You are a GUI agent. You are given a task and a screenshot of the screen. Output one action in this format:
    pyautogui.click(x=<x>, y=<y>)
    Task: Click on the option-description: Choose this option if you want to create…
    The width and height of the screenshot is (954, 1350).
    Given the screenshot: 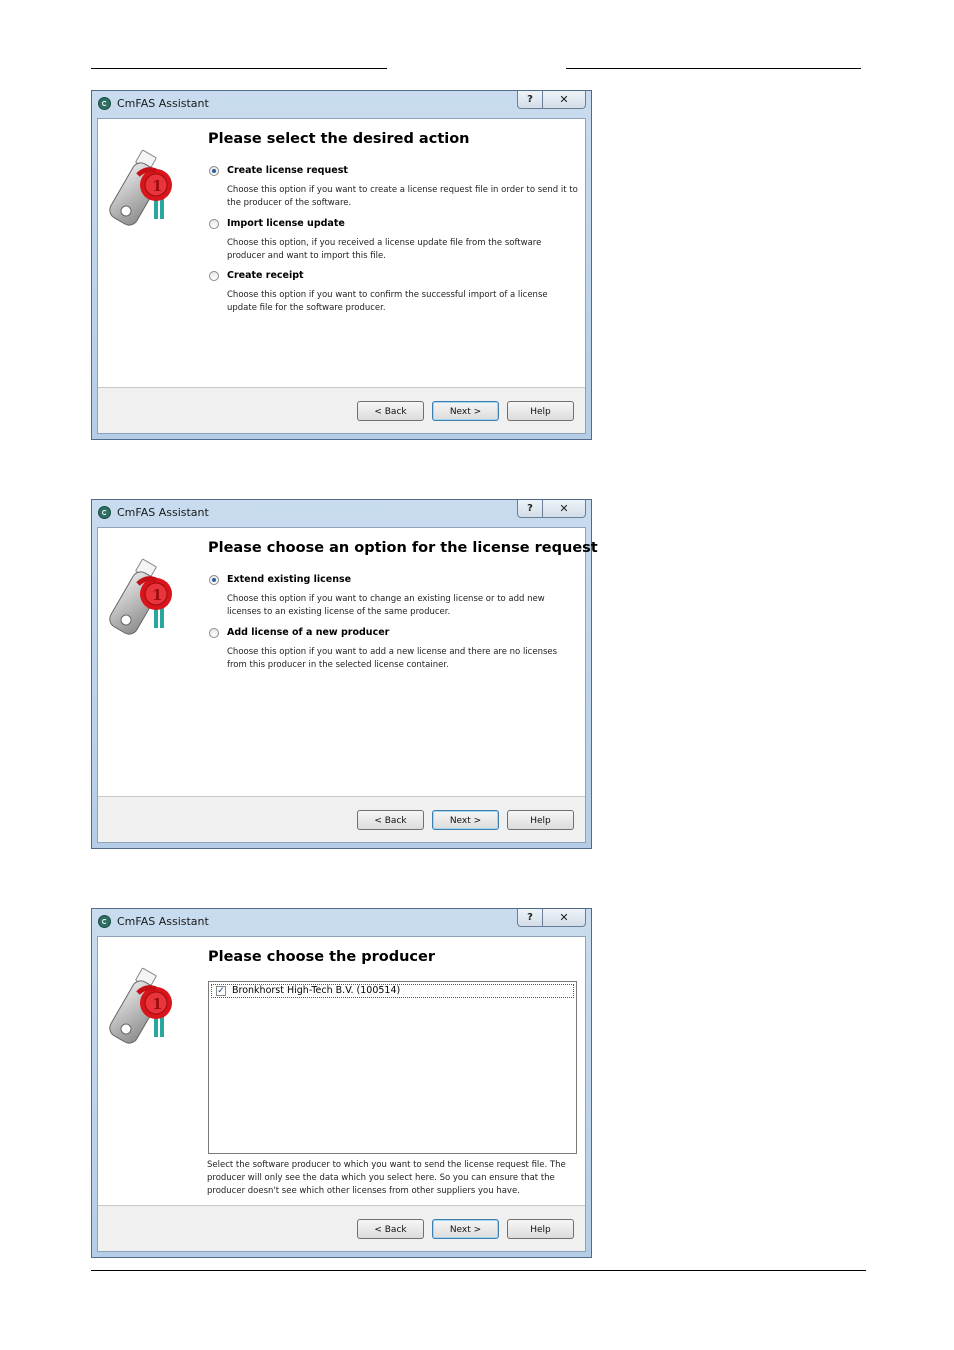 What is the action you would take?
    pyautogui.click(x=402, y=196)
    